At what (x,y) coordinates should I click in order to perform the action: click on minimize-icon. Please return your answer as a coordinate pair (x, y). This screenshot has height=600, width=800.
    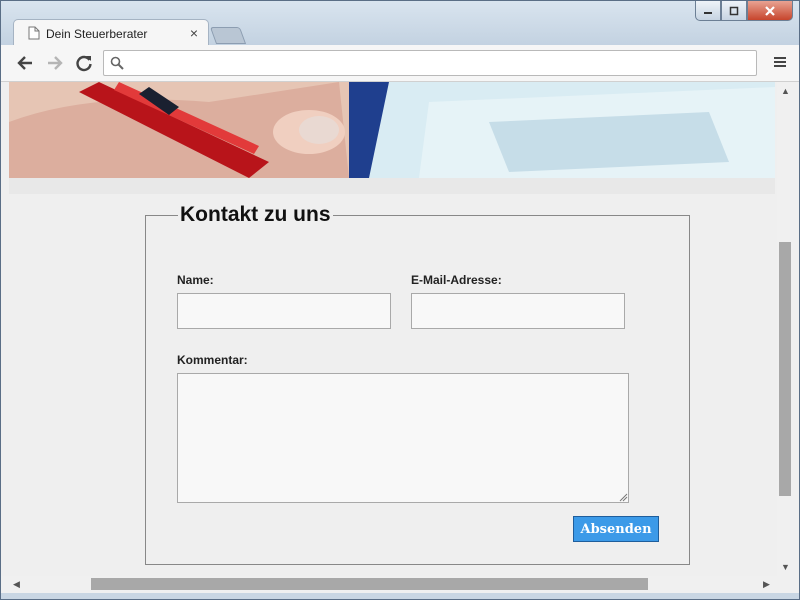
    Looking at the image, I should click on (708, 12).